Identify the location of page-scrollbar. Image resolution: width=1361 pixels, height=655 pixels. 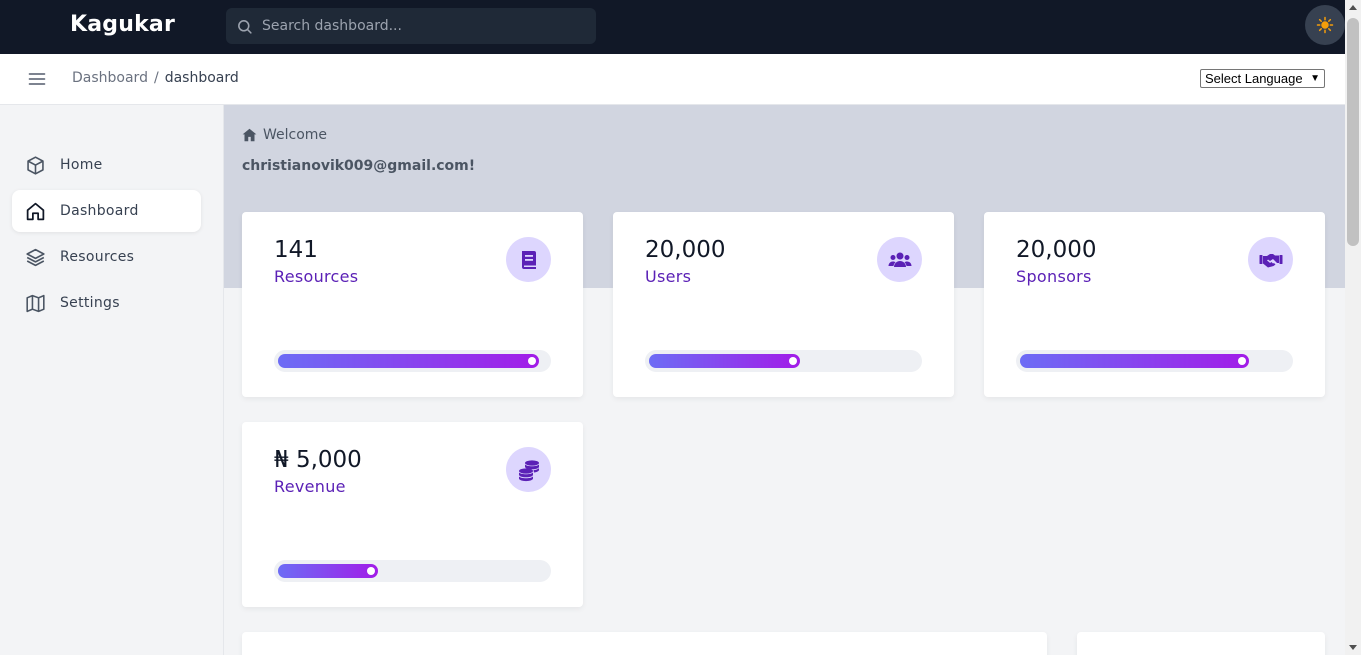
(1353, 327).